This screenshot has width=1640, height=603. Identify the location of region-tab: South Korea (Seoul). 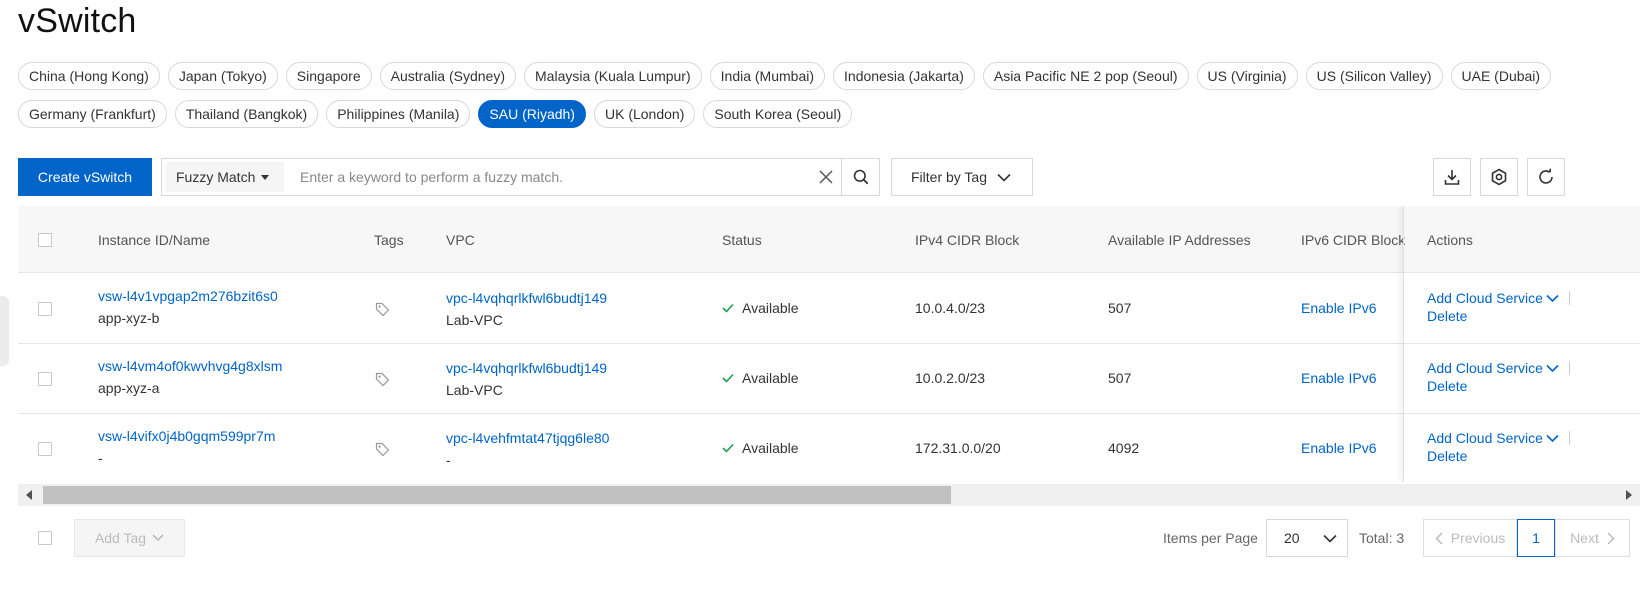
(778, 114).